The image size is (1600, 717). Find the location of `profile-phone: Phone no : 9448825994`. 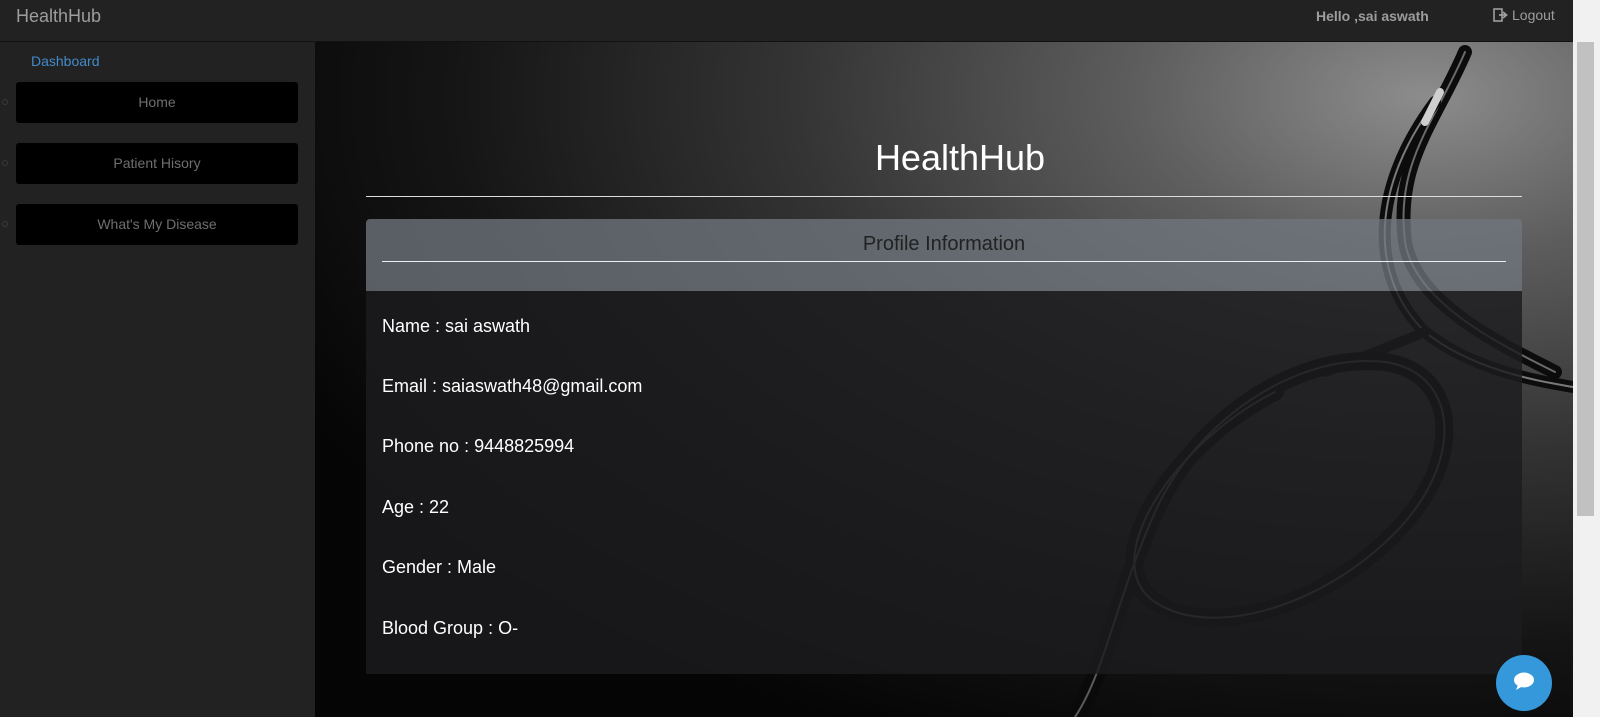

profile-phone: Phone no : 9448825994 is located at coordinates (478, 446).